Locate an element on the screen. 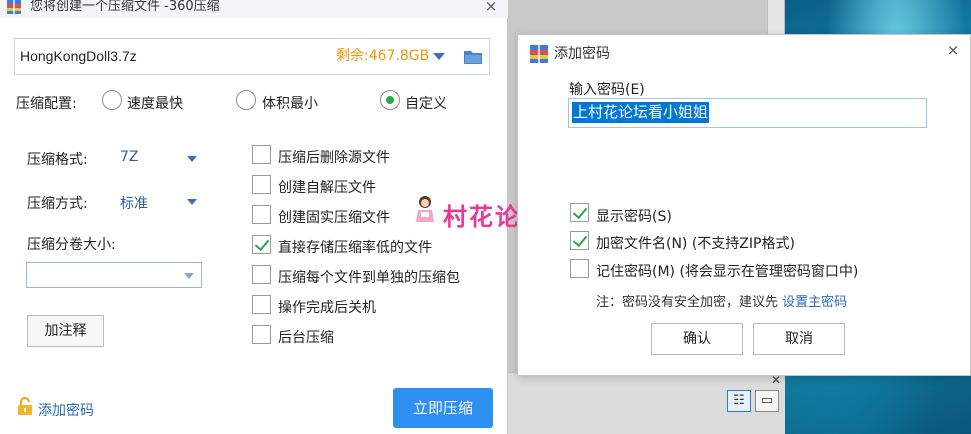  radio-custom-label: 自定义 is located at coordinates (426, 103).